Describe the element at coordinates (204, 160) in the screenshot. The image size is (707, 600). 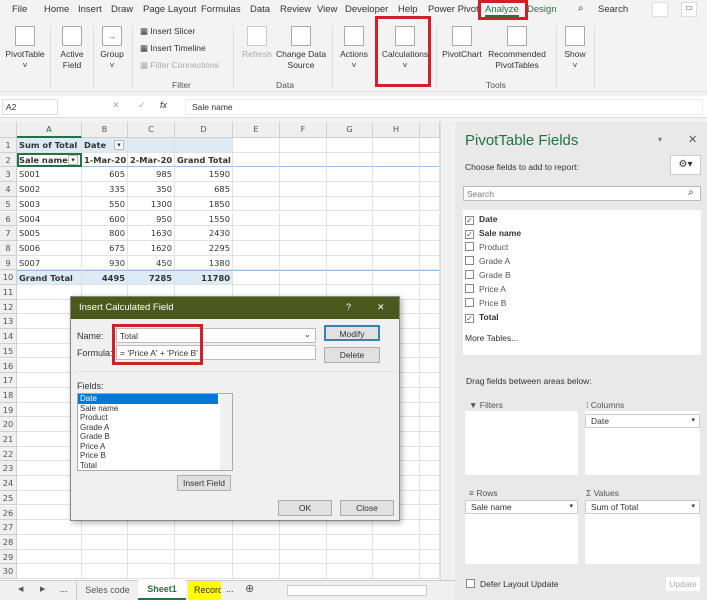
I see `pivot-cell: Grand Total` at that location.